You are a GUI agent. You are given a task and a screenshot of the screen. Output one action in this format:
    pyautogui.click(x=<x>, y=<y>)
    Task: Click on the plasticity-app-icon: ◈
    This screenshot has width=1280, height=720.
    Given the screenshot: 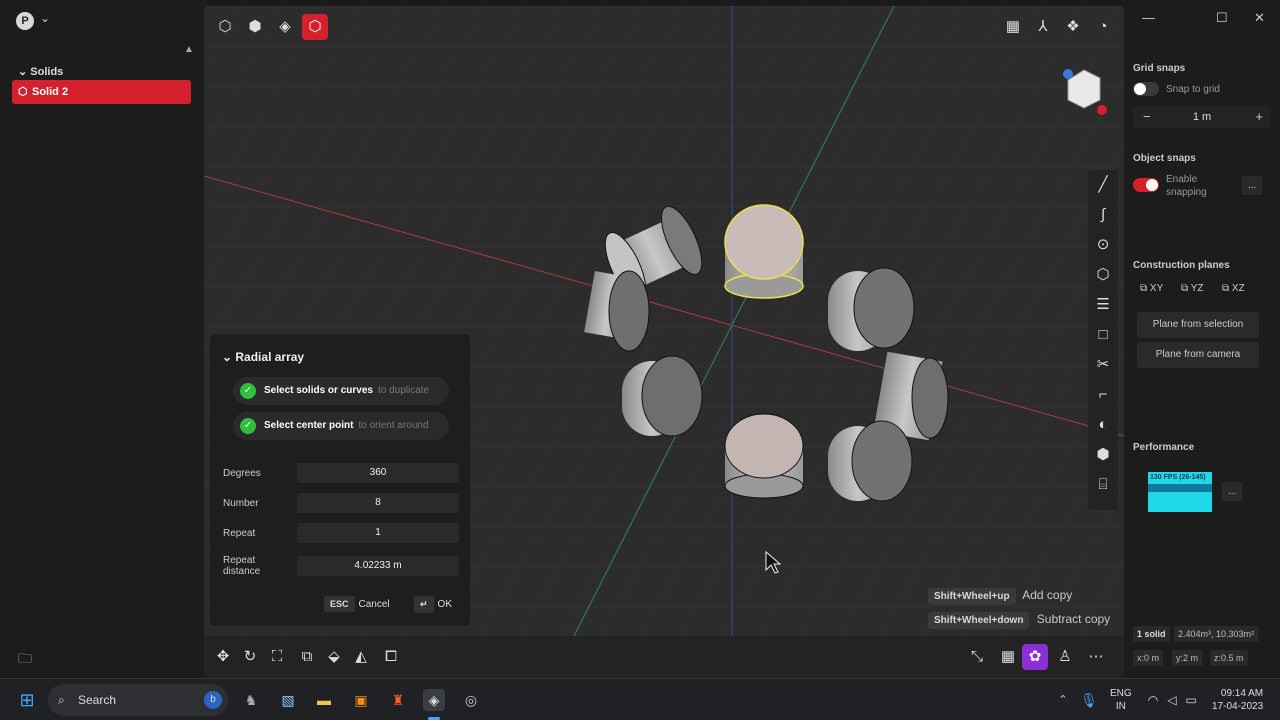 What is the action you would take?
    pyautogui.click(x=434, y=700)
    